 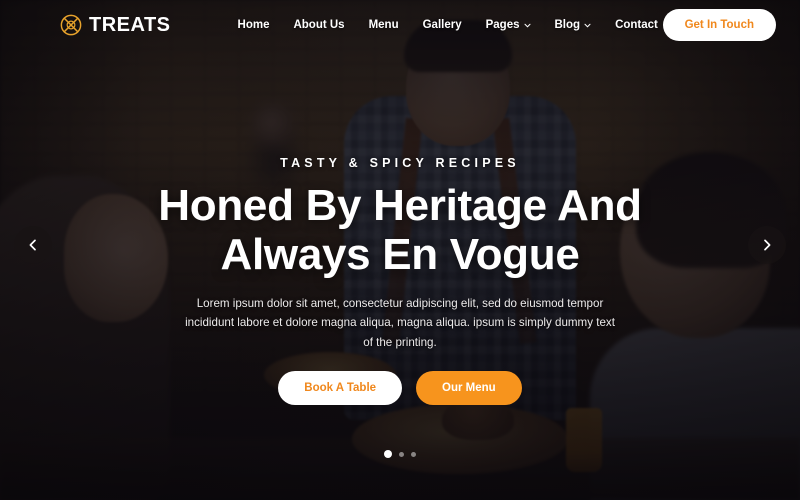 I want to click on site-header: TREATS Home About Us Menu Gallery Pages, so click(x=400, y=25).